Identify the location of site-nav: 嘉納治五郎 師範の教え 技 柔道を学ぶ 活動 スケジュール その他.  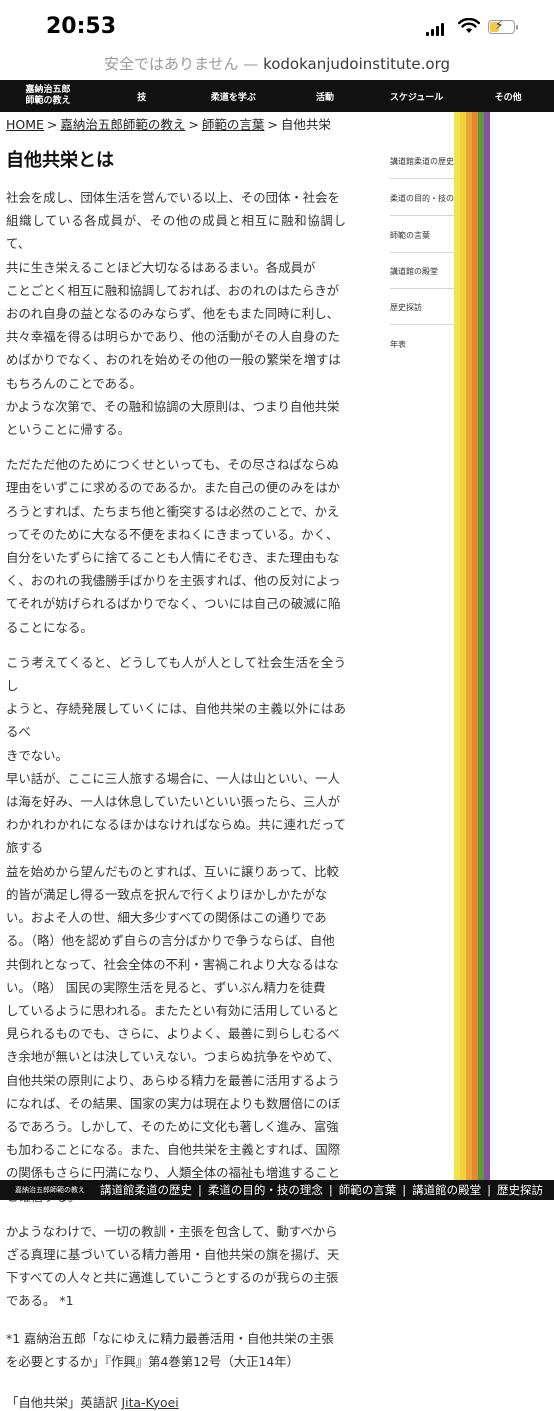
(277, 96).